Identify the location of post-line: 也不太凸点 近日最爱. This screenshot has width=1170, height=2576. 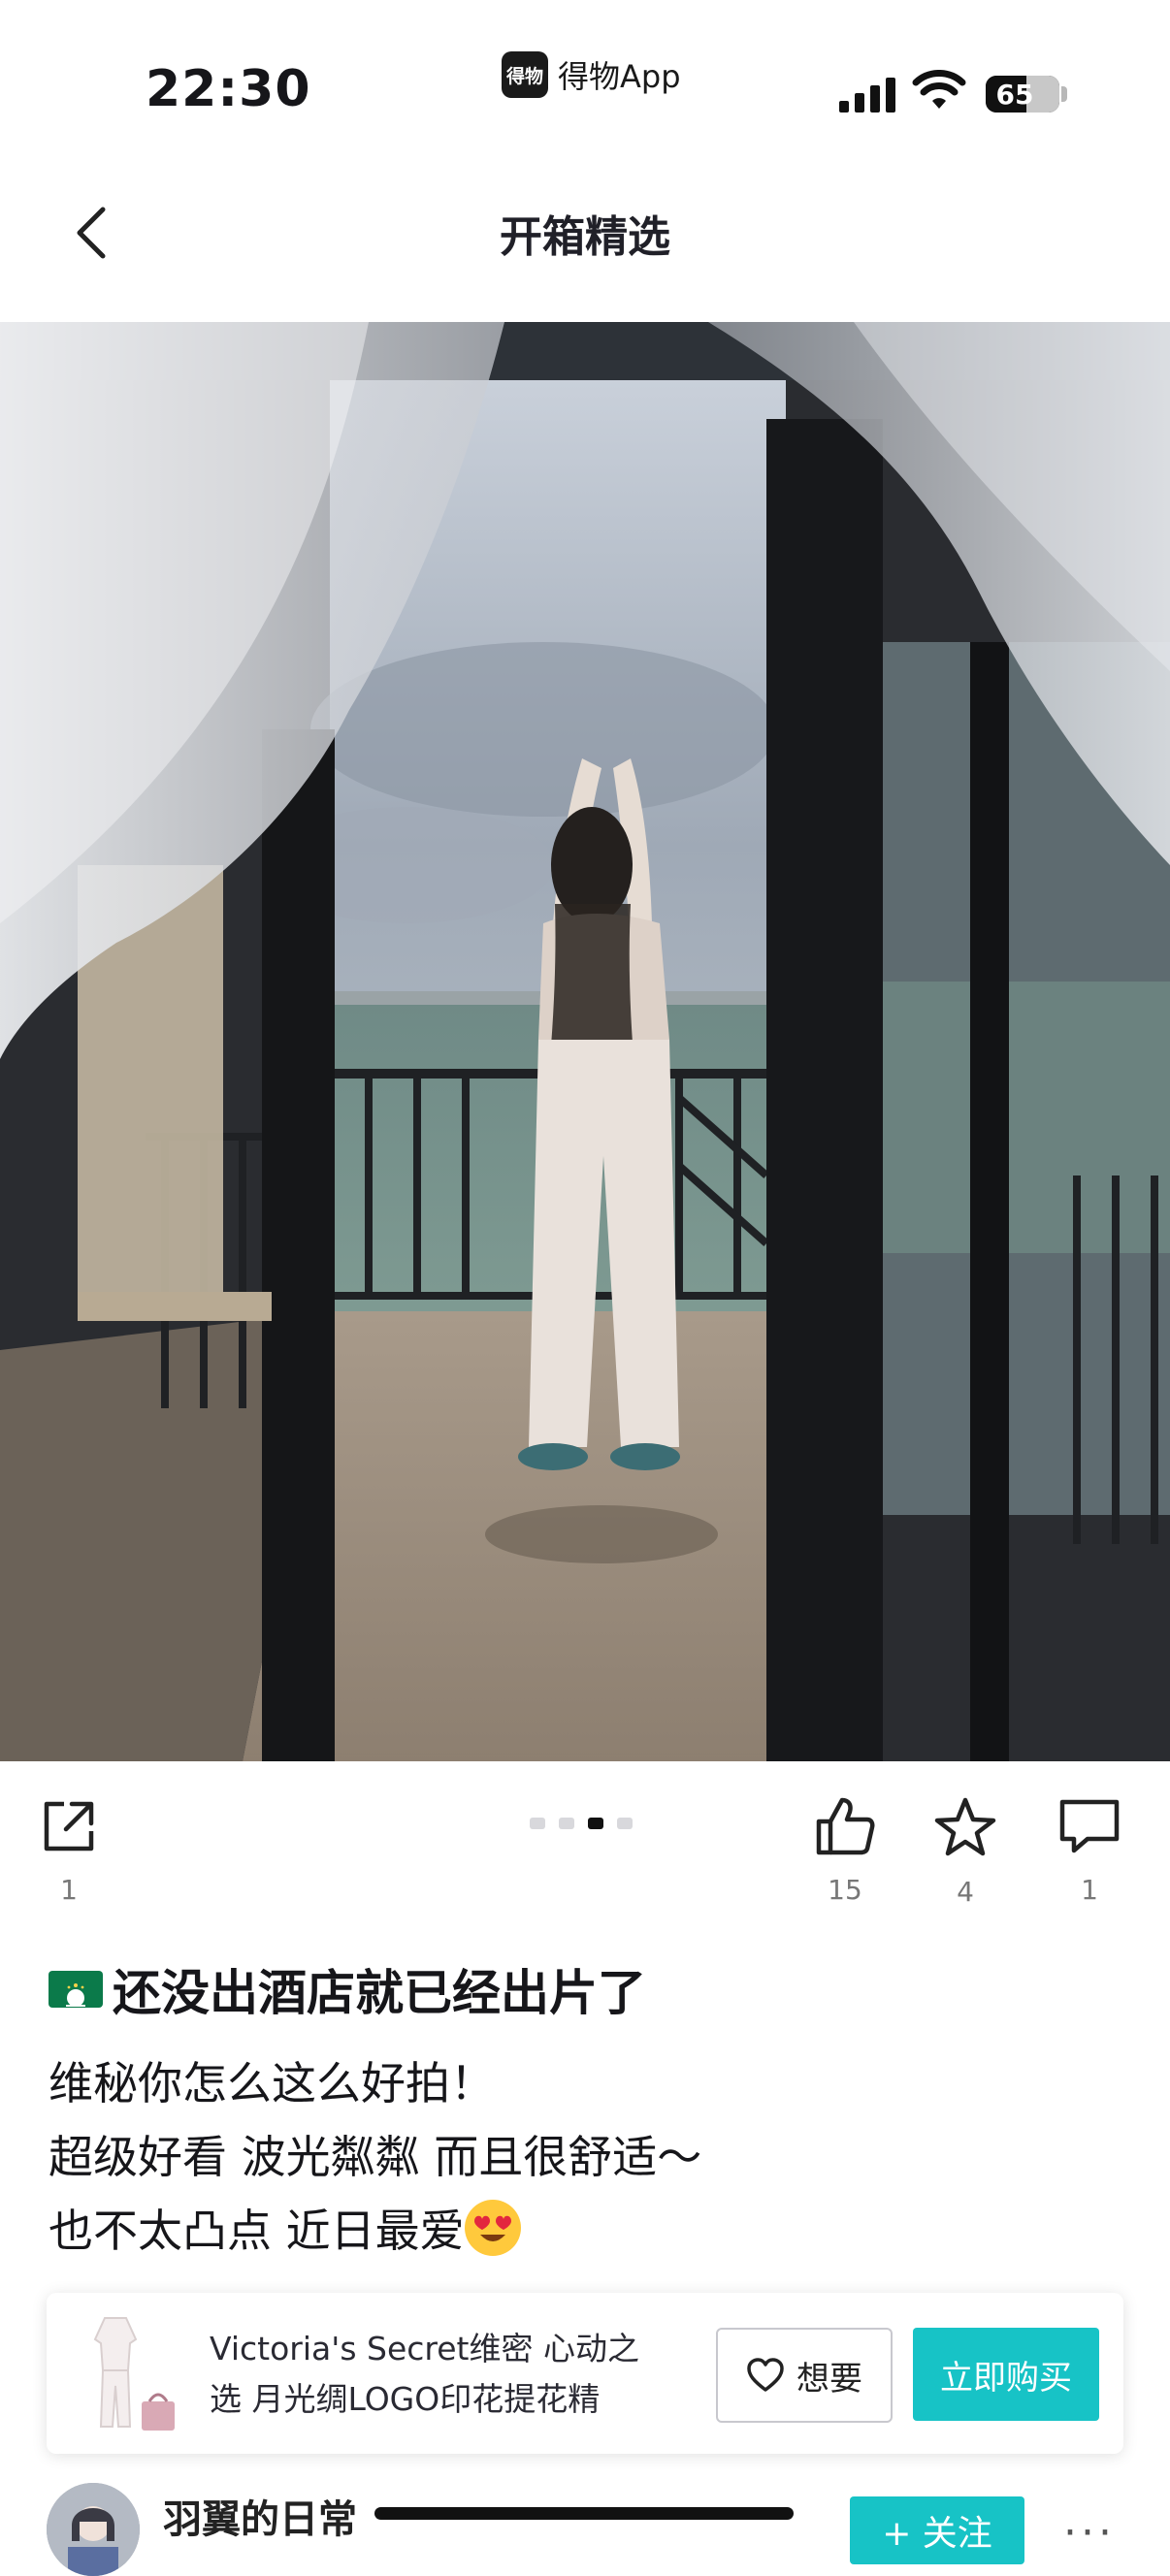
(257, 2231).